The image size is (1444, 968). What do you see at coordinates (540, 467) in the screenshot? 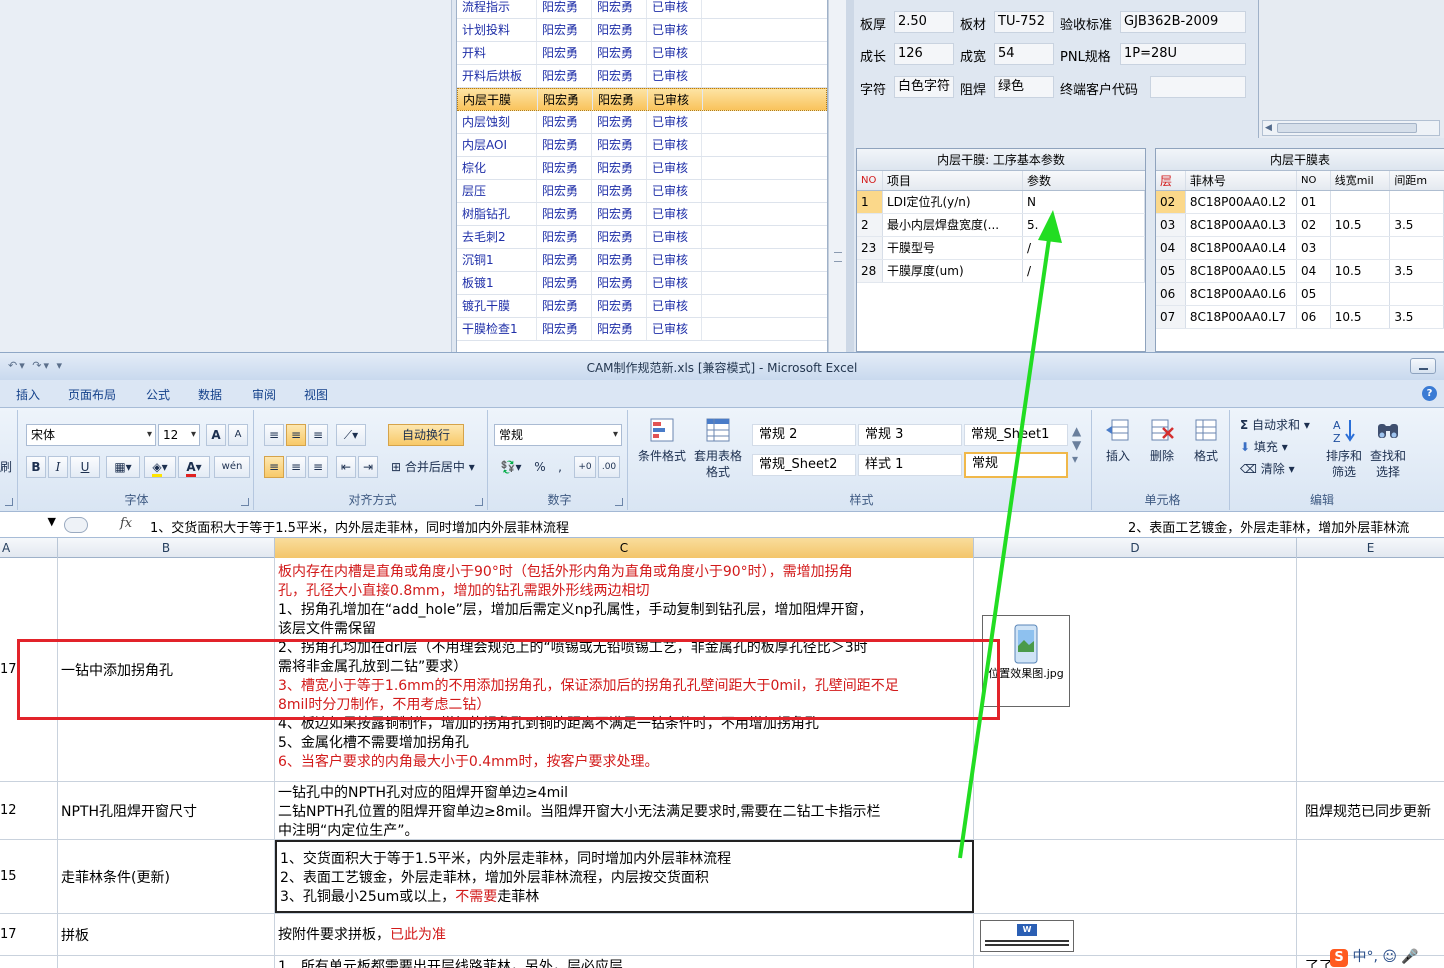
I see `percent-button: %` at bounding box center [540, 467].